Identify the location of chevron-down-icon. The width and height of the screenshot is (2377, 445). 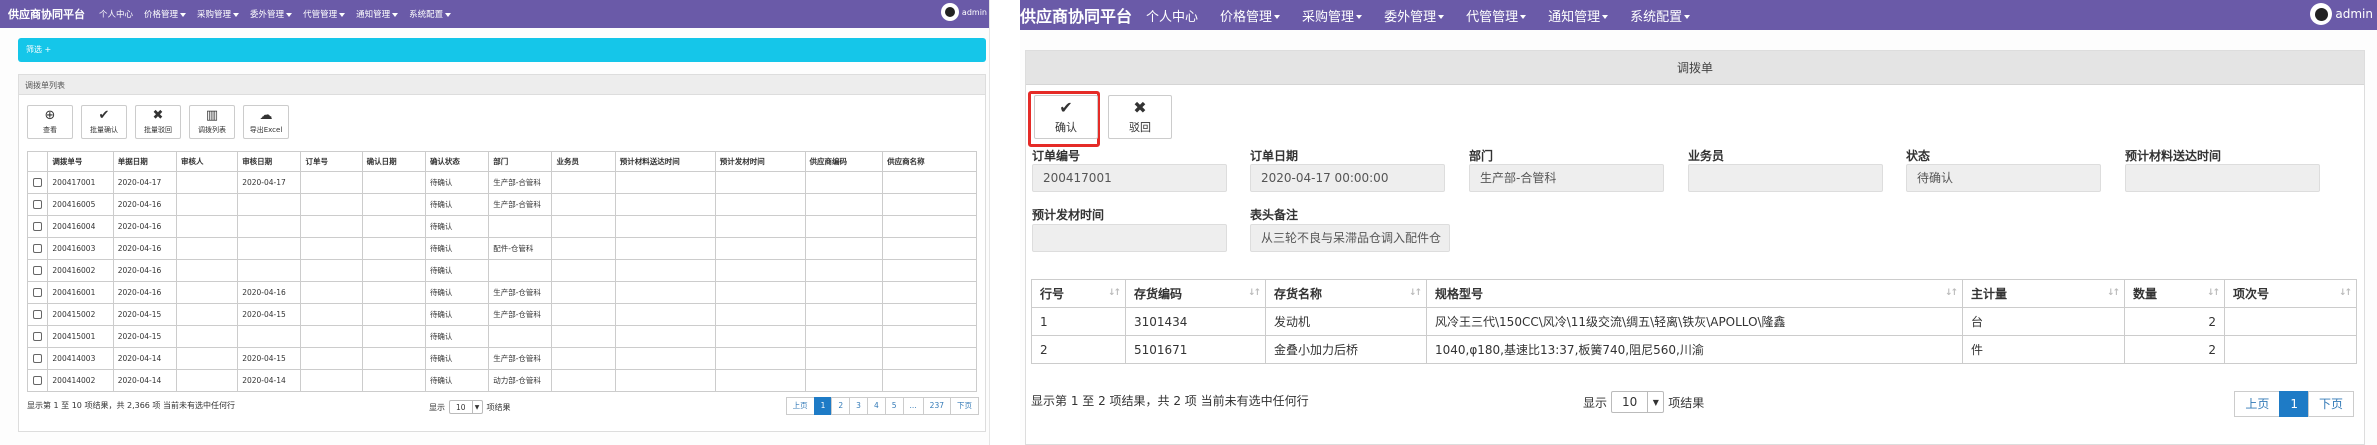
(1277, 17).